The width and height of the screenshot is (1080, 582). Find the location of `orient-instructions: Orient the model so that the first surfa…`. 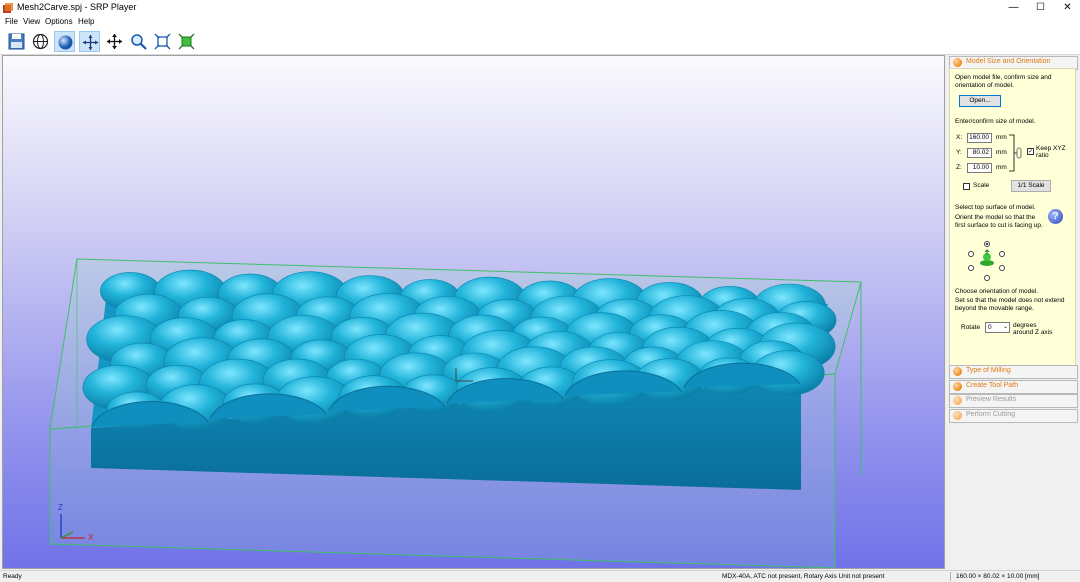

orient-instructions: Orient the model so that the first surfa… is located at coordinates (999, 221).